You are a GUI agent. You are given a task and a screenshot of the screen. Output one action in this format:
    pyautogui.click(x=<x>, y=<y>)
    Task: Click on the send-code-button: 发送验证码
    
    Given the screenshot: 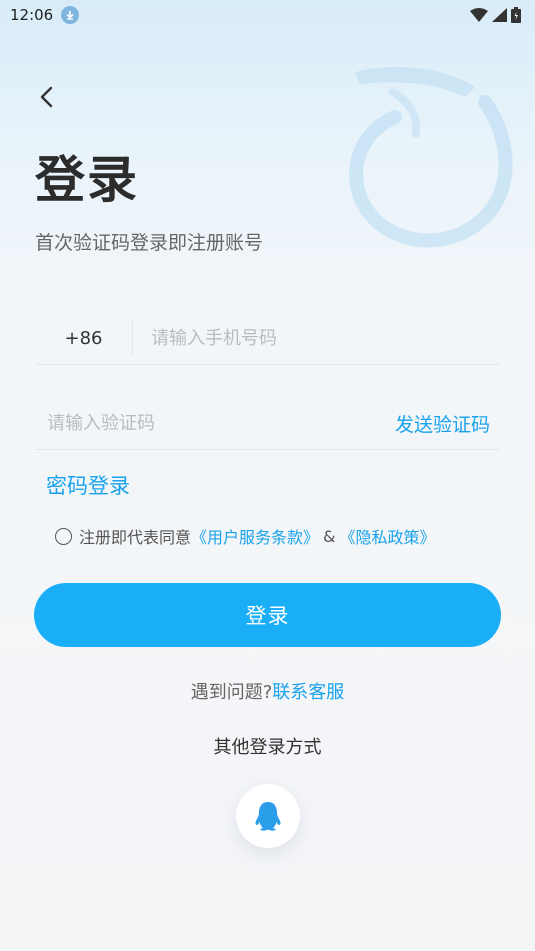 What is the action you would take?
    pyautogui.click(x=442, y=423)
    